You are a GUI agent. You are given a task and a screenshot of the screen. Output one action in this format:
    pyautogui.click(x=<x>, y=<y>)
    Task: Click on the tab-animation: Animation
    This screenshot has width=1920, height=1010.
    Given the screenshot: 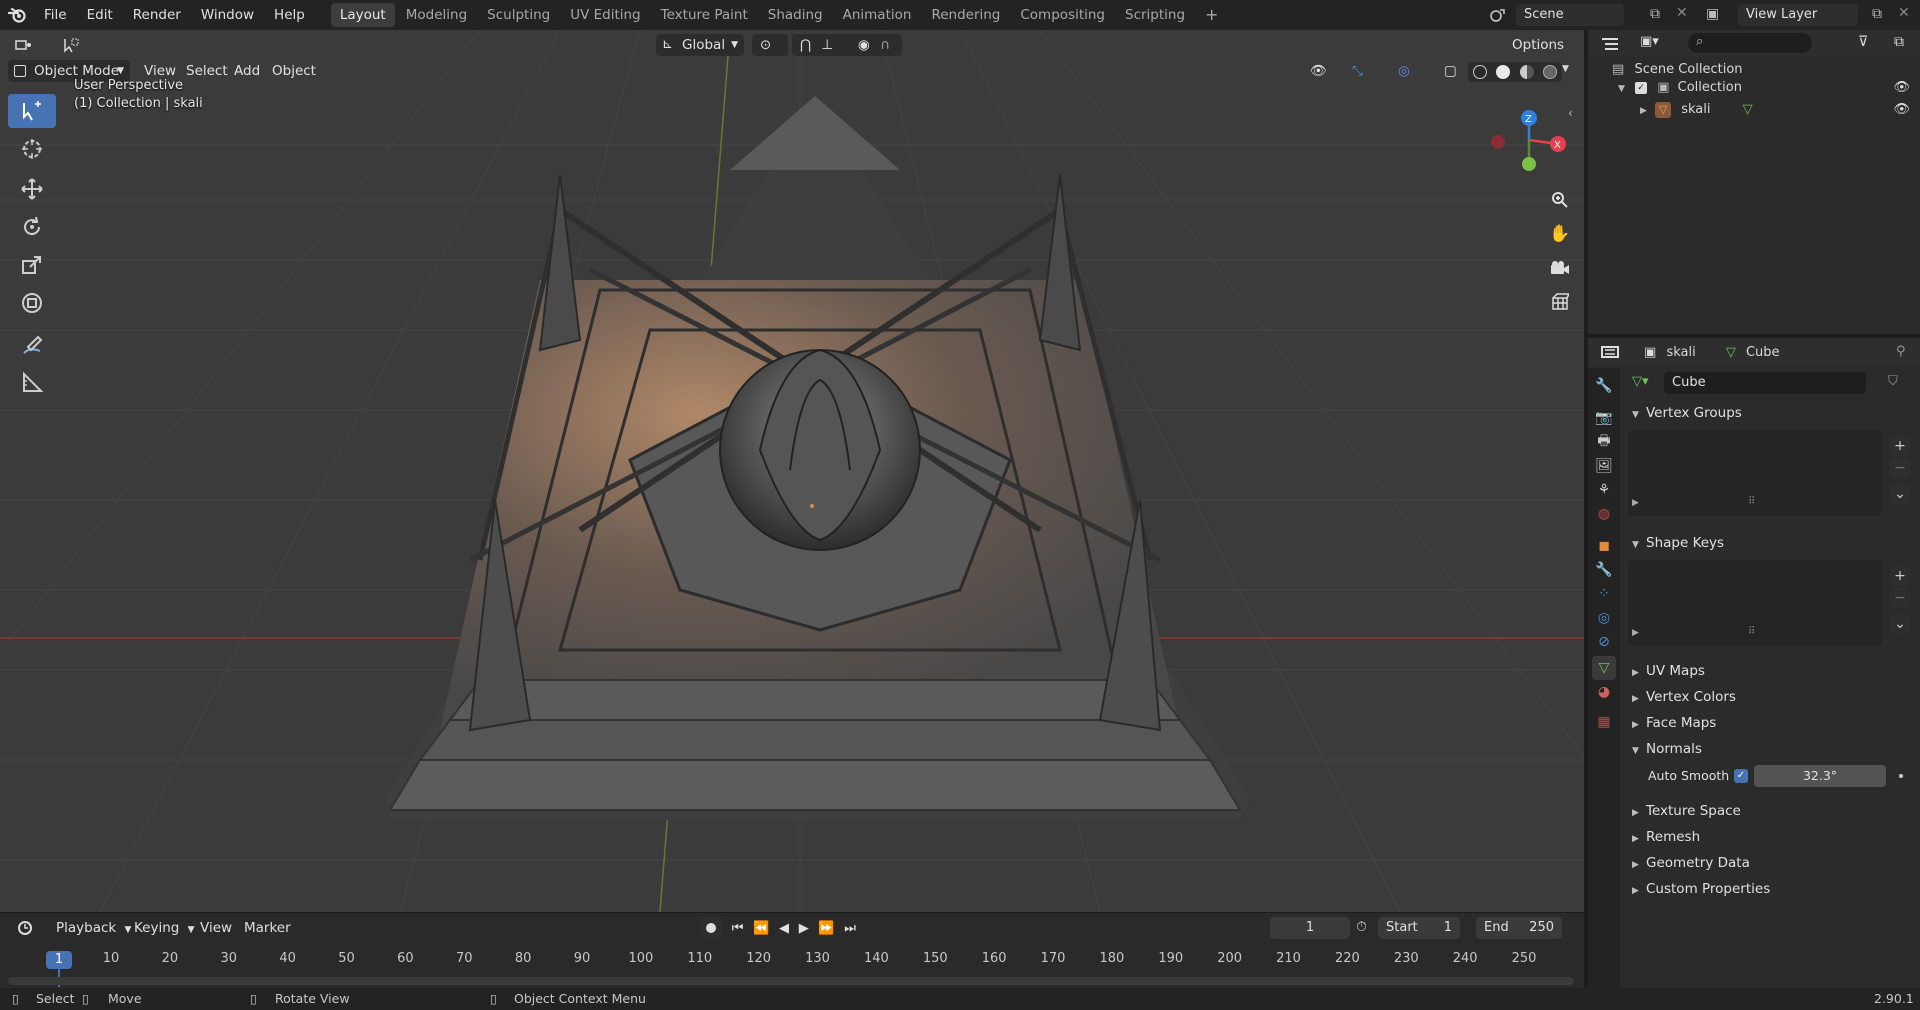 What is the action you would take?
    pyautogui.click(x=877, y=15)
    